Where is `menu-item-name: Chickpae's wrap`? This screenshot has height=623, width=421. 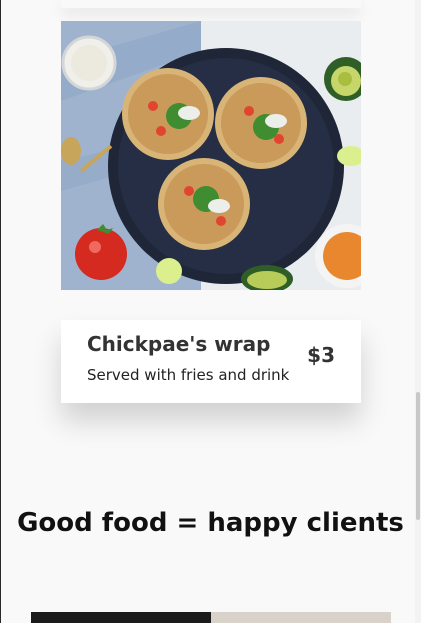
menu-item-name: Chickpae's wrap is located at coordinates (179, 344).